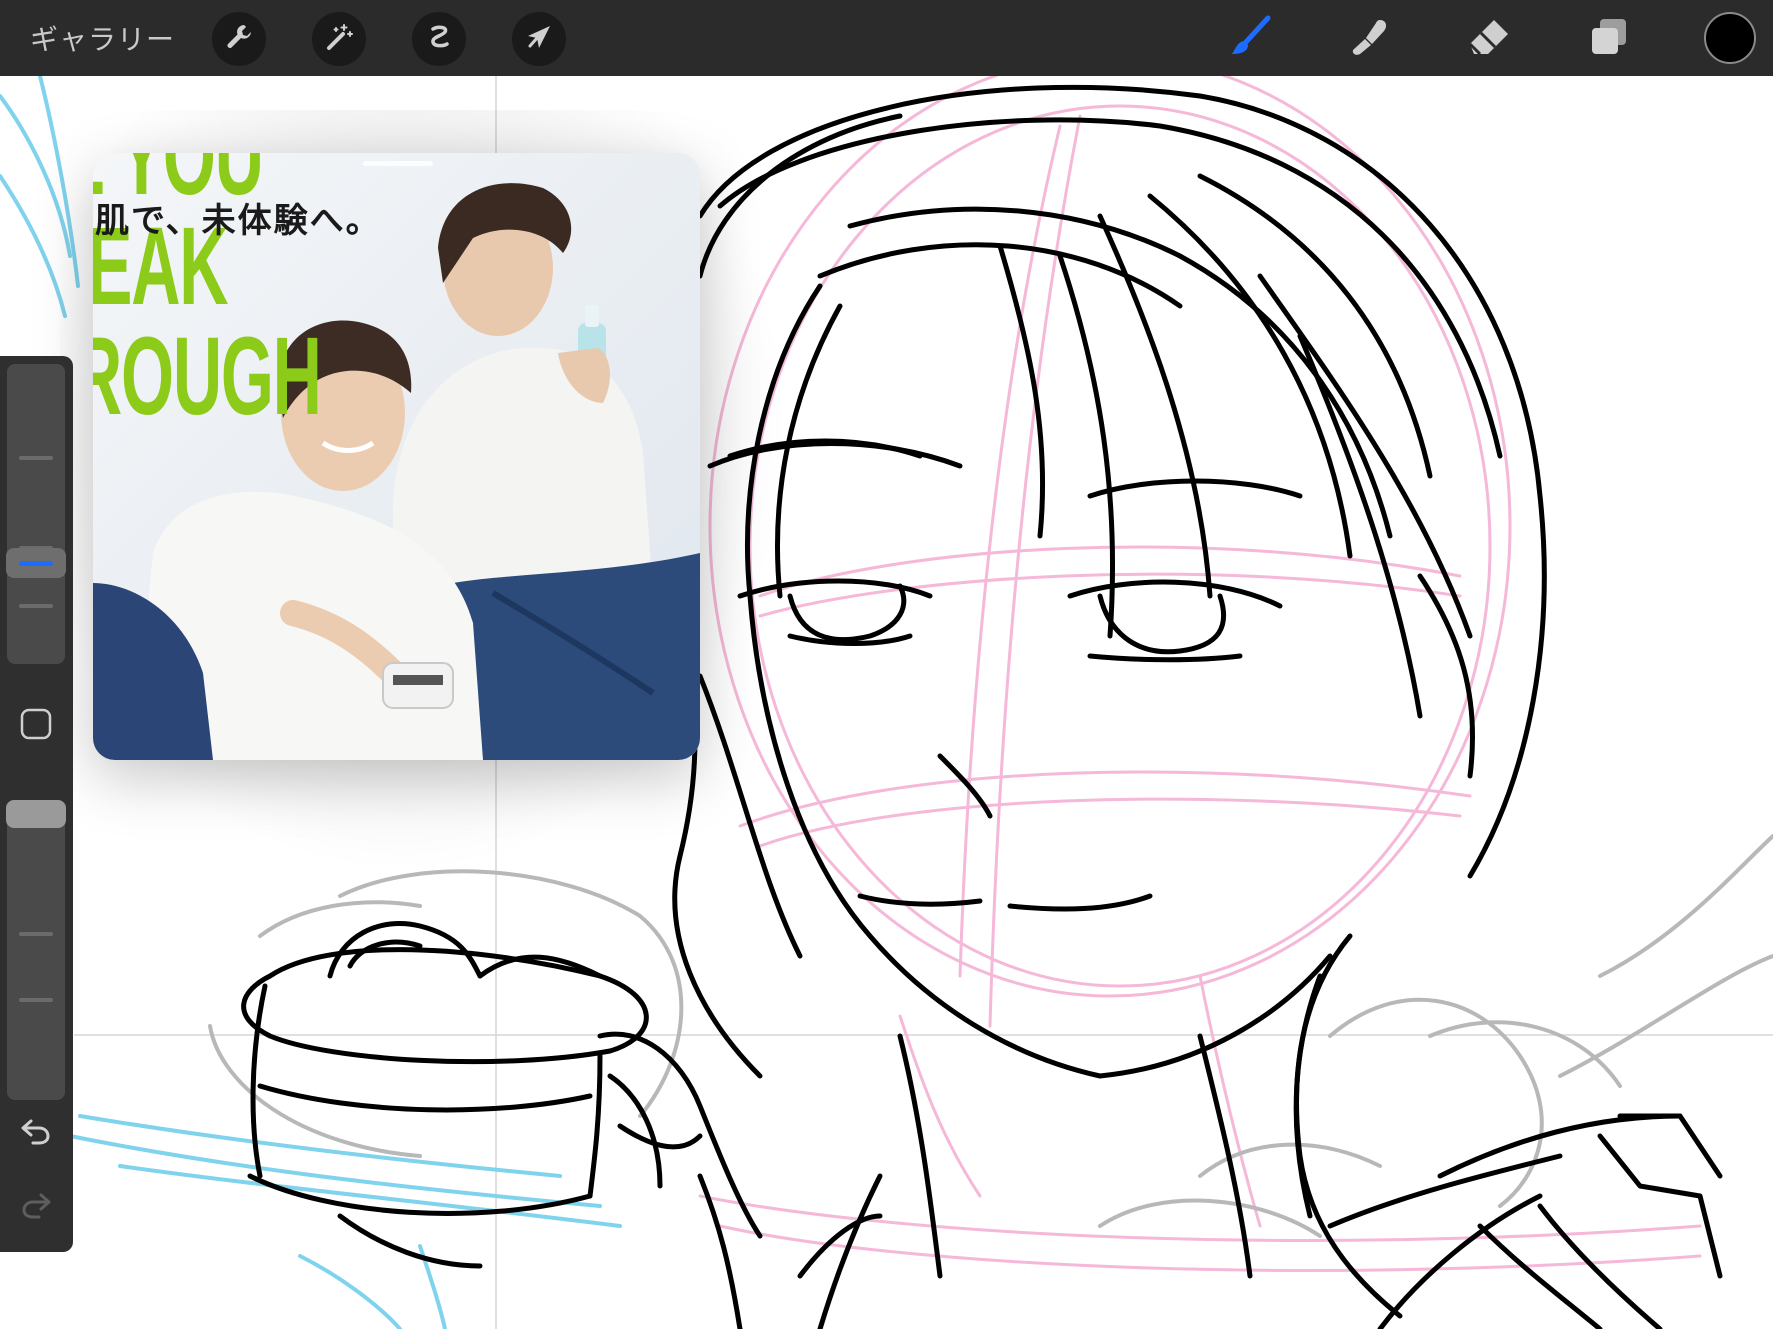  I want to click on eraser-icon, so click(1489, 39).